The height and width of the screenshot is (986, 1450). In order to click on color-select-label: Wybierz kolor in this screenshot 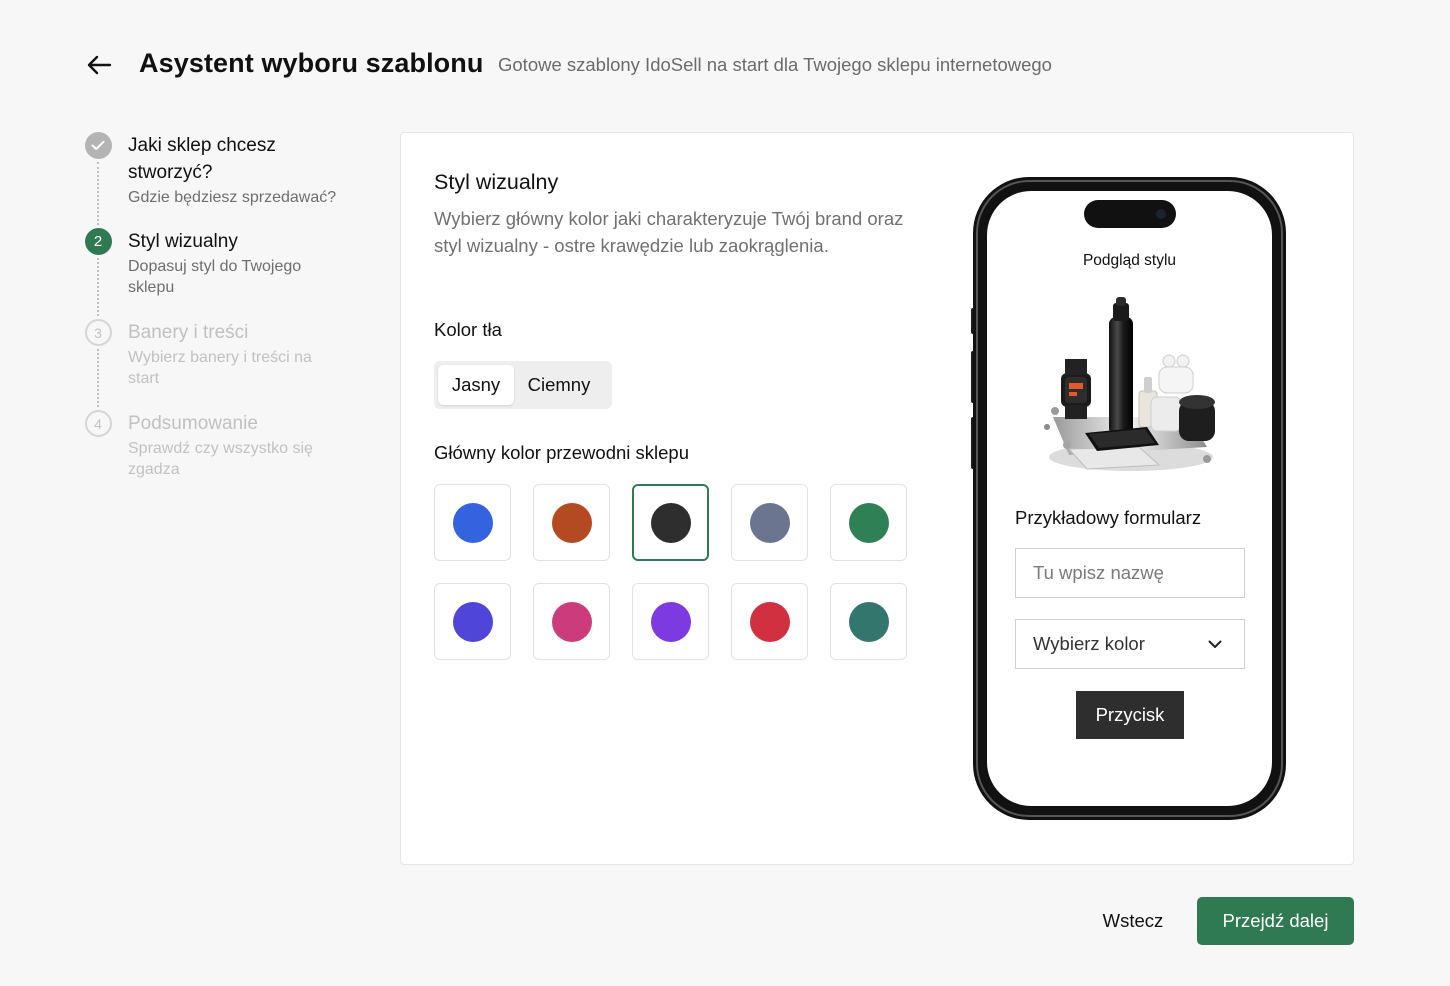, I will do `click(1089, 643)`.